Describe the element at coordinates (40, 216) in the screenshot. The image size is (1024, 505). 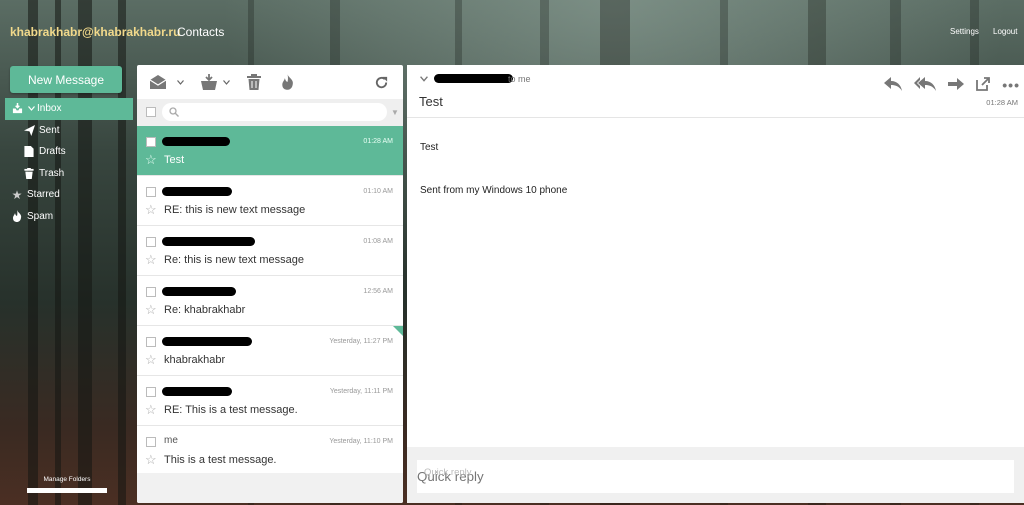
I see `sidebar-item-label: Spam` at that location.